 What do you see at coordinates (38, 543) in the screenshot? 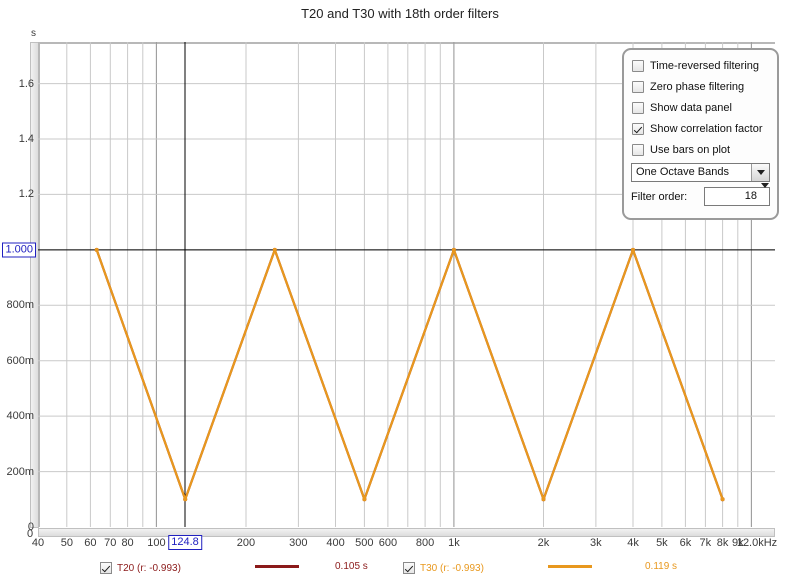
I see `x-axis-tick-label: 40` at bounding box center [38, 543].